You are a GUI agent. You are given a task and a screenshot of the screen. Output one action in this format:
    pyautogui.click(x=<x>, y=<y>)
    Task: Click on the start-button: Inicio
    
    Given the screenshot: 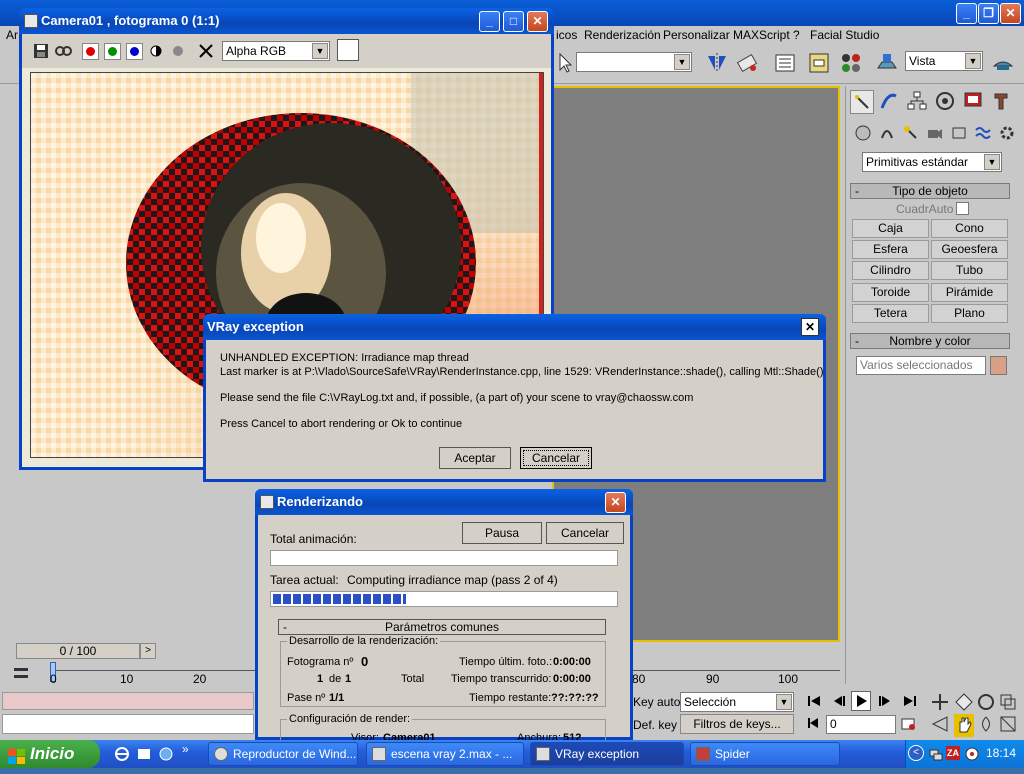 What is the action you would take?
    pyautogui.click(x=50, y=754)
    